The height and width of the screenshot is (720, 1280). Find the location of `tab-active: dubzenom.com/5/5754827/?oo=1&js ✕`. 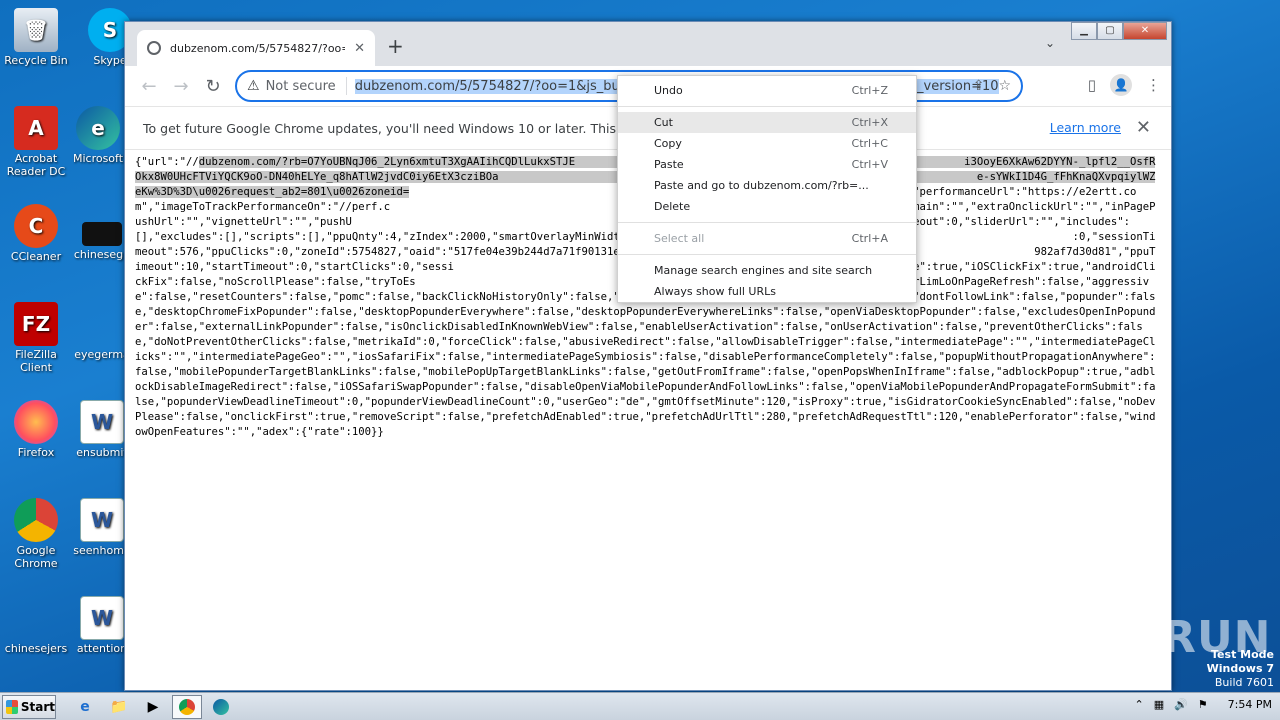

tab-active: dubzenom.com/5/5754827/?oo=1&js ✕ is located at coordinates (256, 48).